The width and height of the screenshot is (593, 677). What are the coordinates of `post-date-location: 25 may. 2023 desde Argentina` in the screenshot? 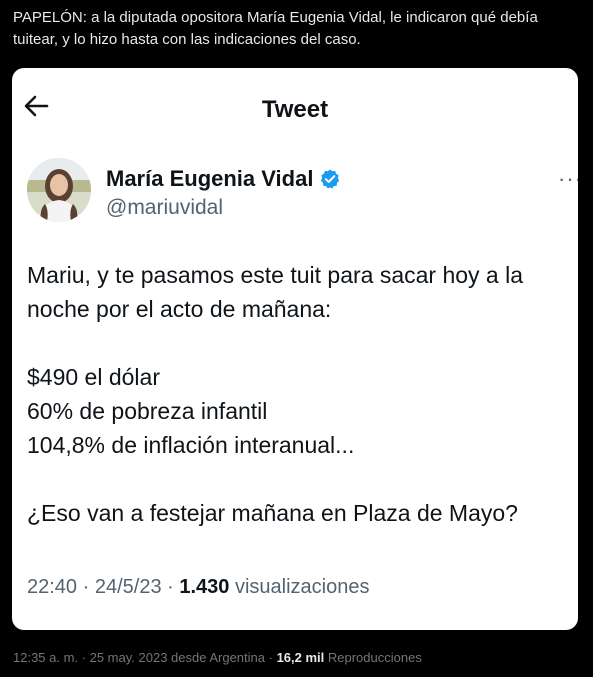 It's located at (177, 657).